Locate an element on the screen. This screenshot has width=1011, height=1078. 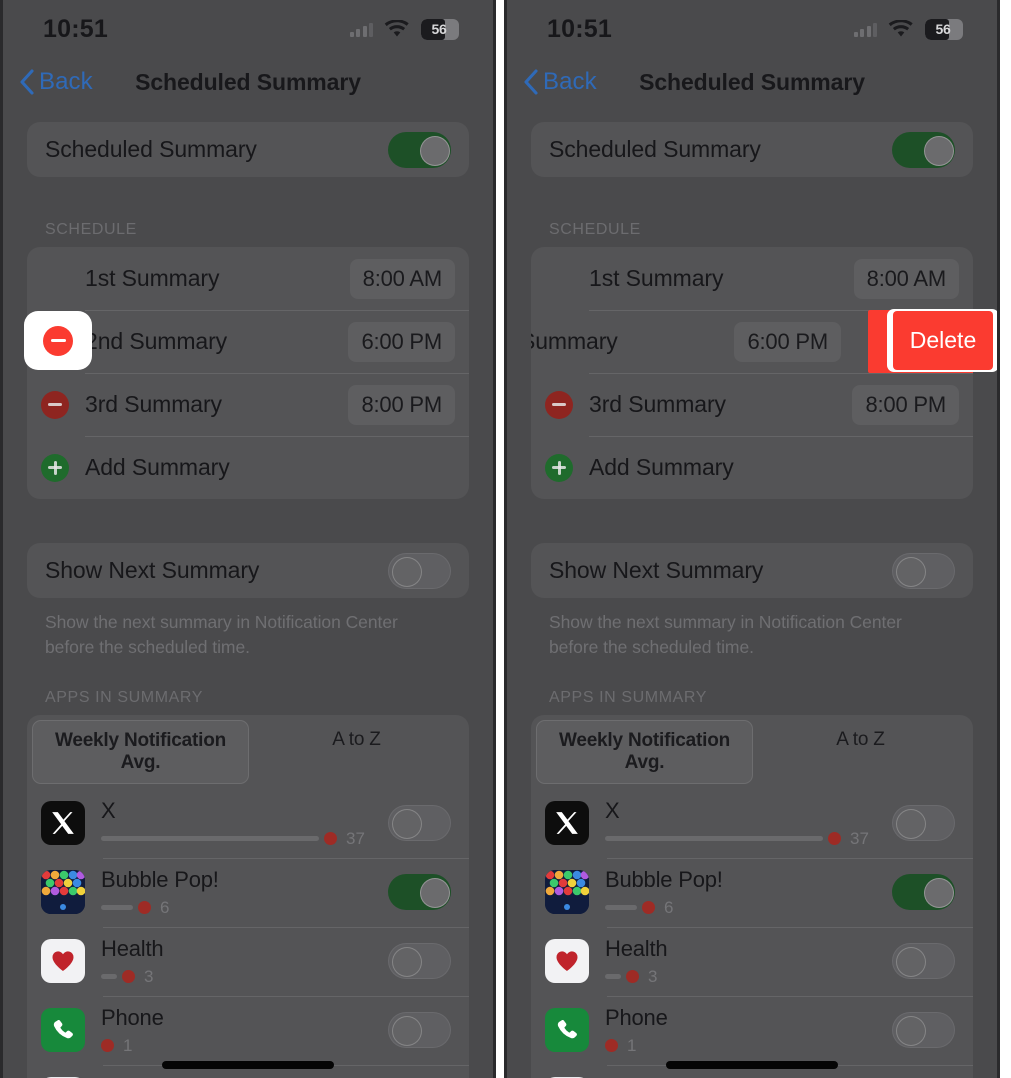
delete-button-highlight: Delete is located at coordinates (942, 340).